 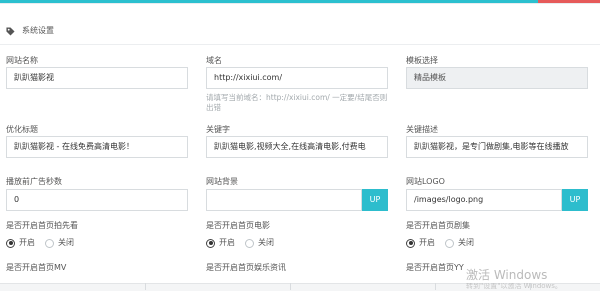 What do you see at coordinates (38, 30) in the screenshot?
I see `section-title: 系统设置` at bounding box center [38, 30].